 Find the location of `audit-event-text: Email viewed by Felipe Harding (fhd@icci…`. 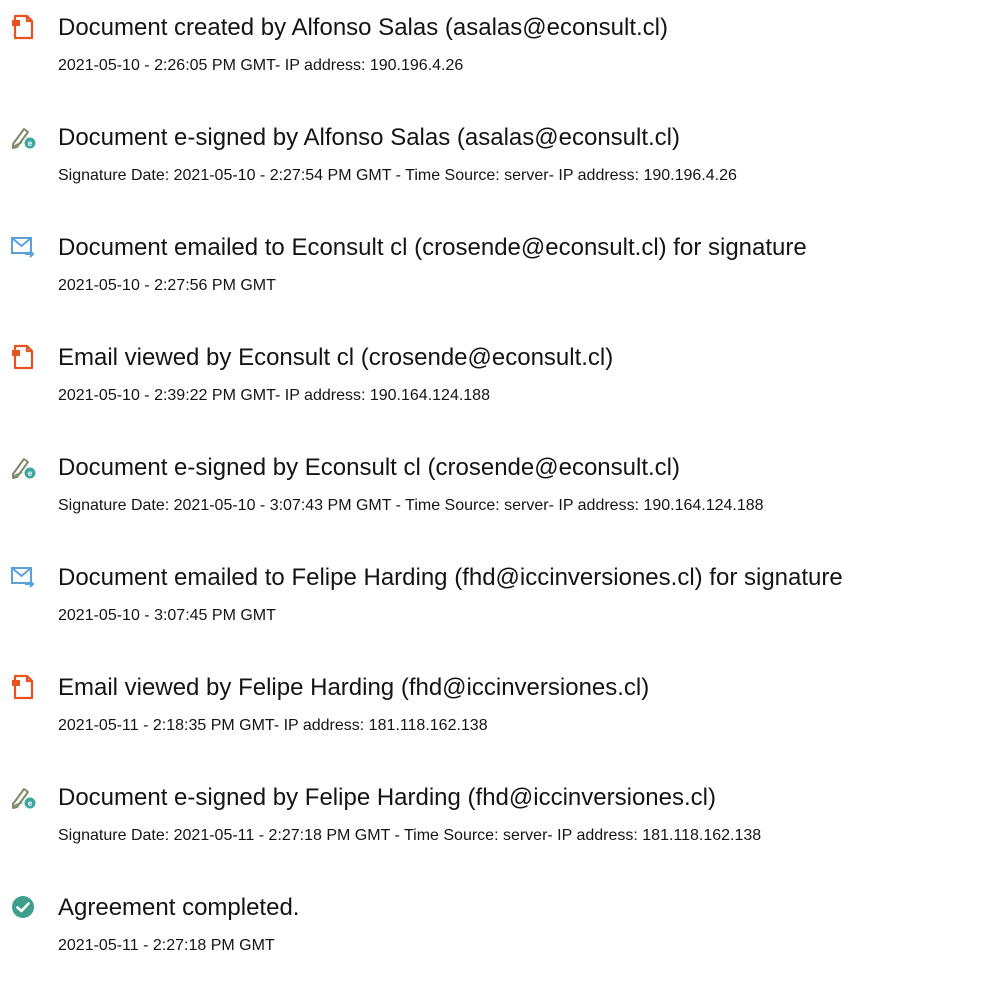

audit-event-text: Email viewed by Felipe Harding (fhd@icci… is located at coordinates (354, 687).